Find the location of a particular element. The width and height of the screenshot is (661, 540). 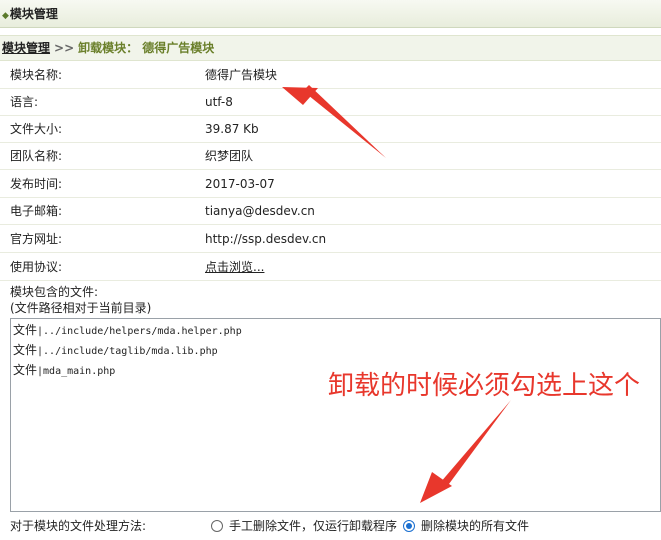

radio-unchecked-icon is located at coordinates (217, 525).